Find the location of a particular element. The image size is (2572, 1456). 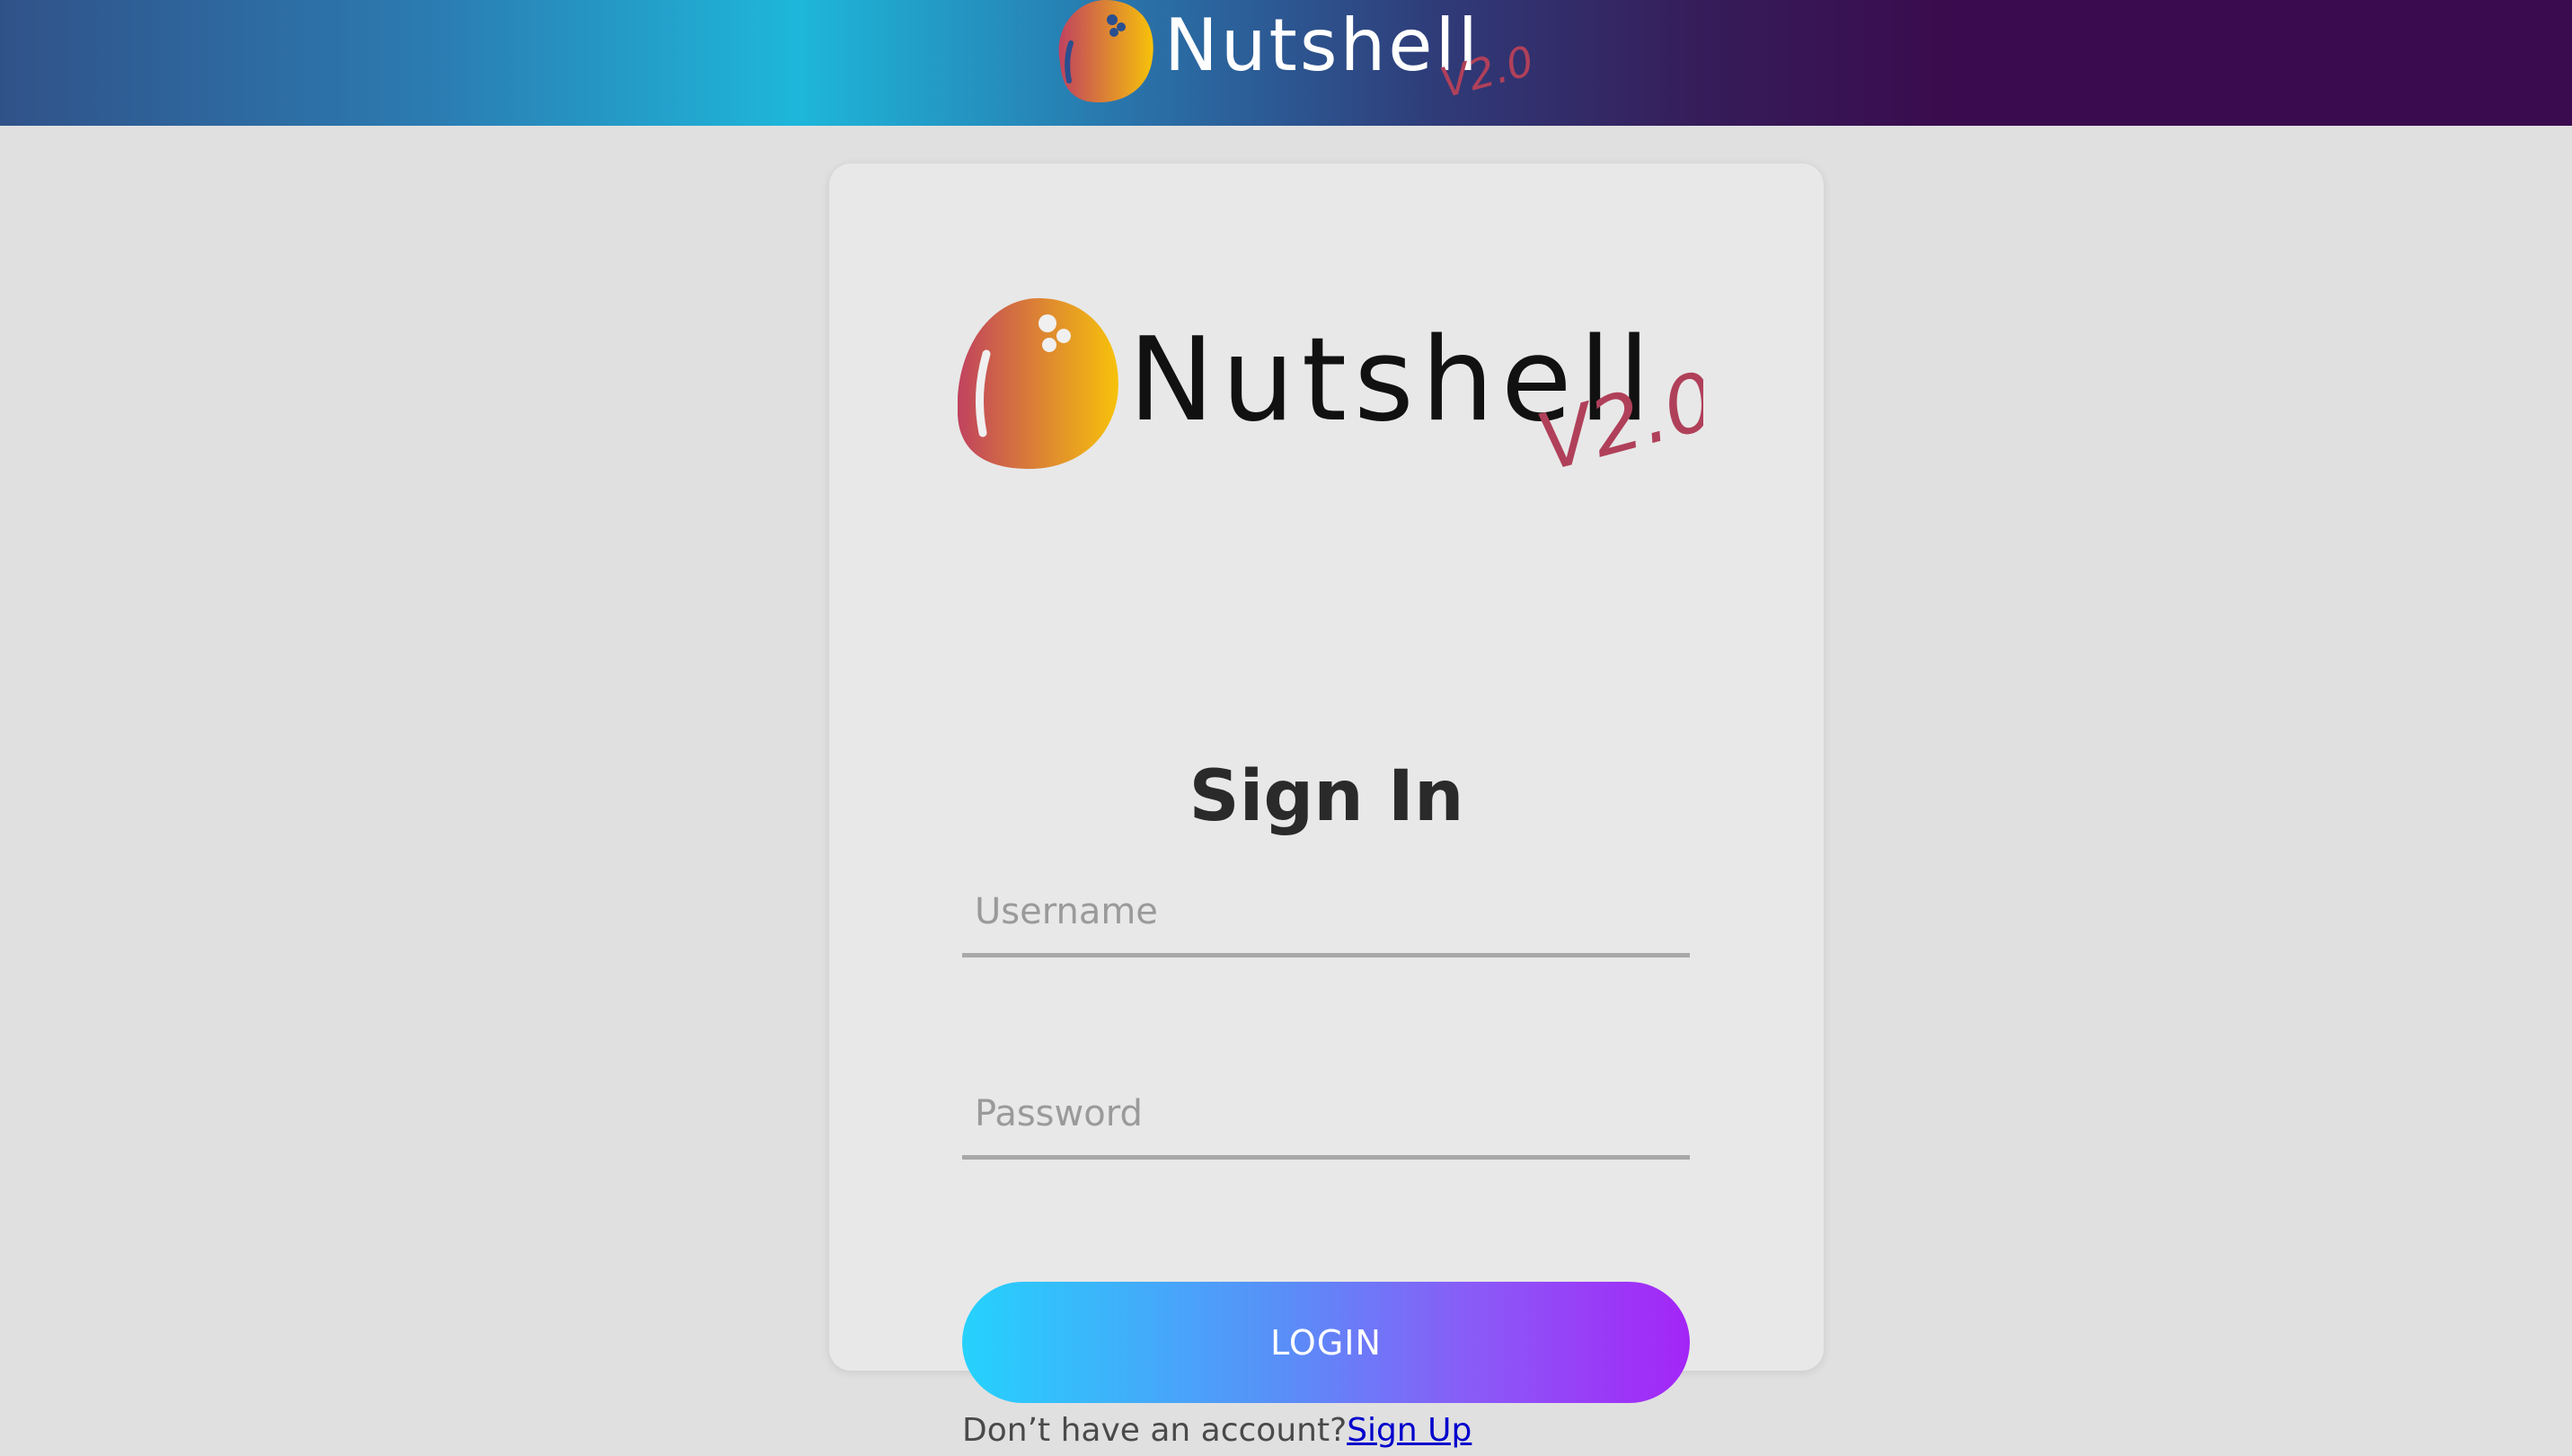

header-brand-text: Nutshell is located at coordinates (1322, 45).